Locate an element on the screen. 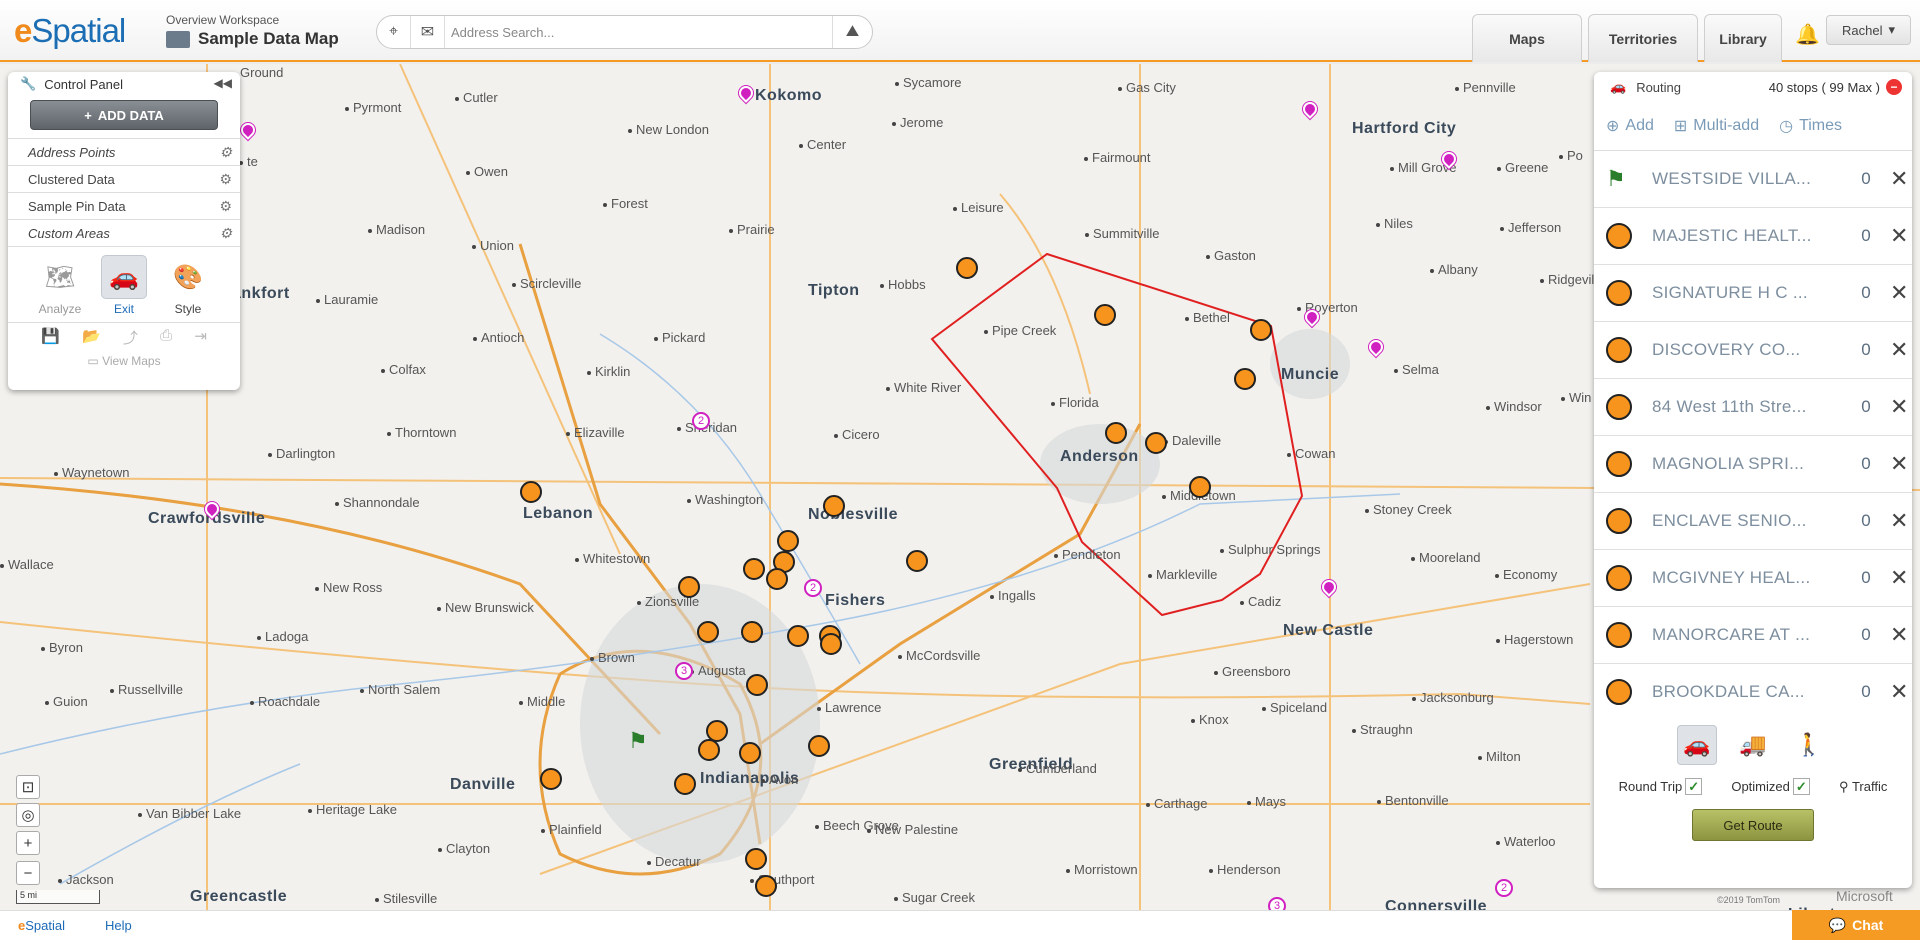 The image size is (1920, 940). stop-row: SIGNATURE H C ... 0 ✕ is located at coordinates (1753, 293).